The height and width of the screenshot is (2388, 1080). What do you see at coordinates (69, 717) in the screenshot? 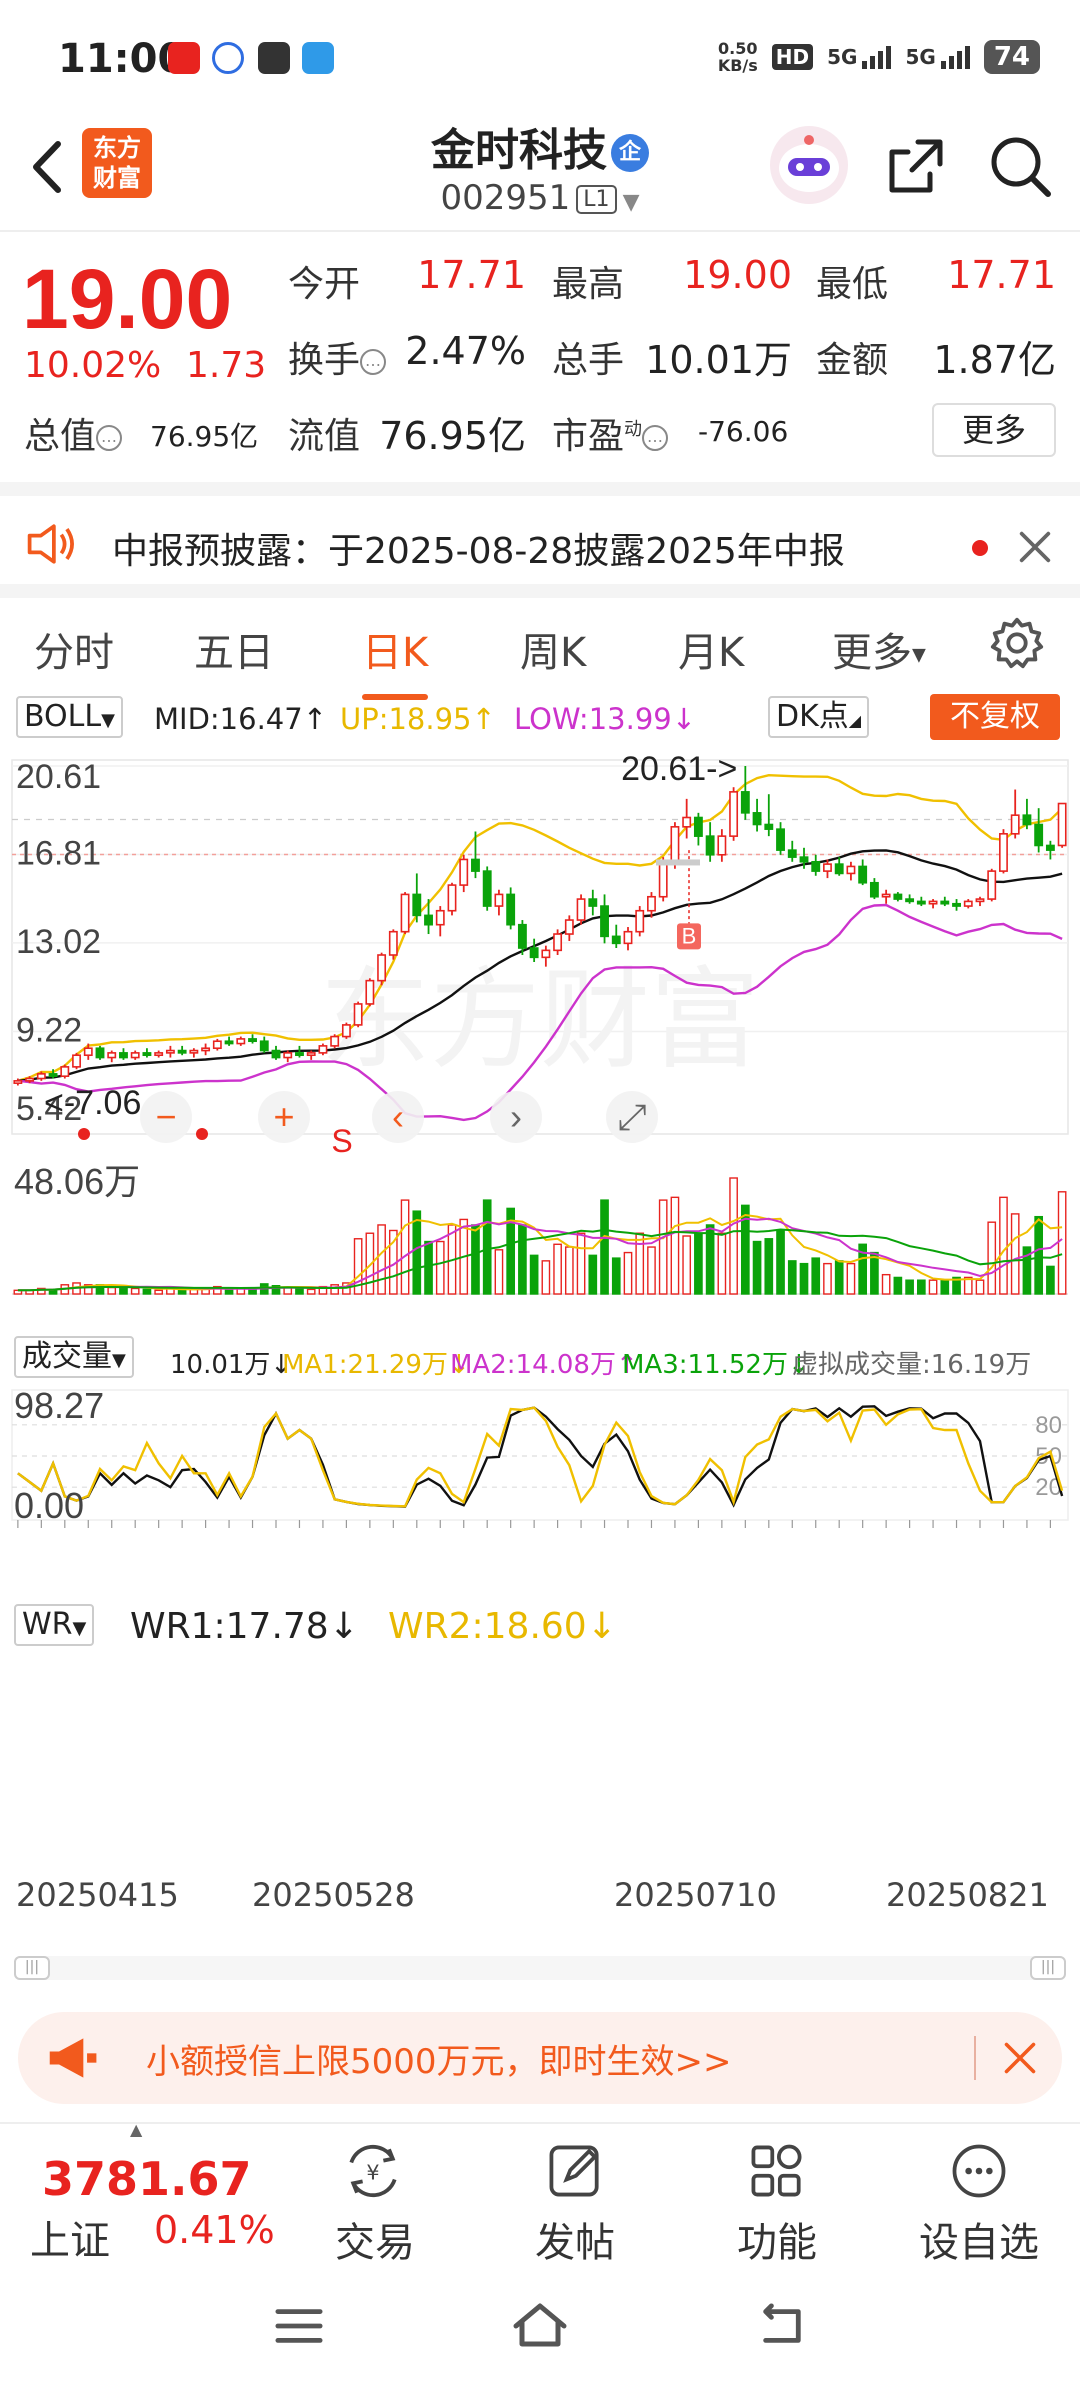
I see `indicator-select-boll: BOLL▼` at bounding box center [69, 717].